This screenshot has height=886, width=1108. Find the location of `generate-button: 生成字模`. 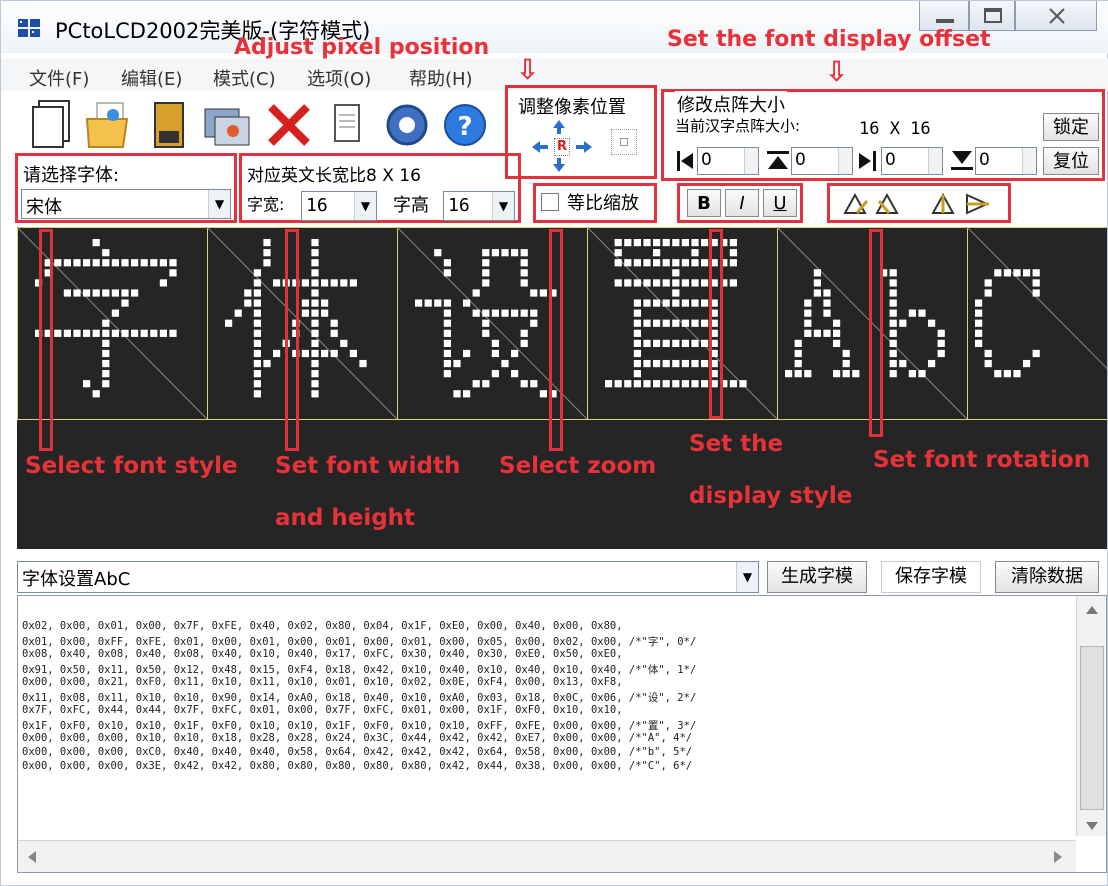

generate-button: 生成字模 is located at coordinates (817, 577).